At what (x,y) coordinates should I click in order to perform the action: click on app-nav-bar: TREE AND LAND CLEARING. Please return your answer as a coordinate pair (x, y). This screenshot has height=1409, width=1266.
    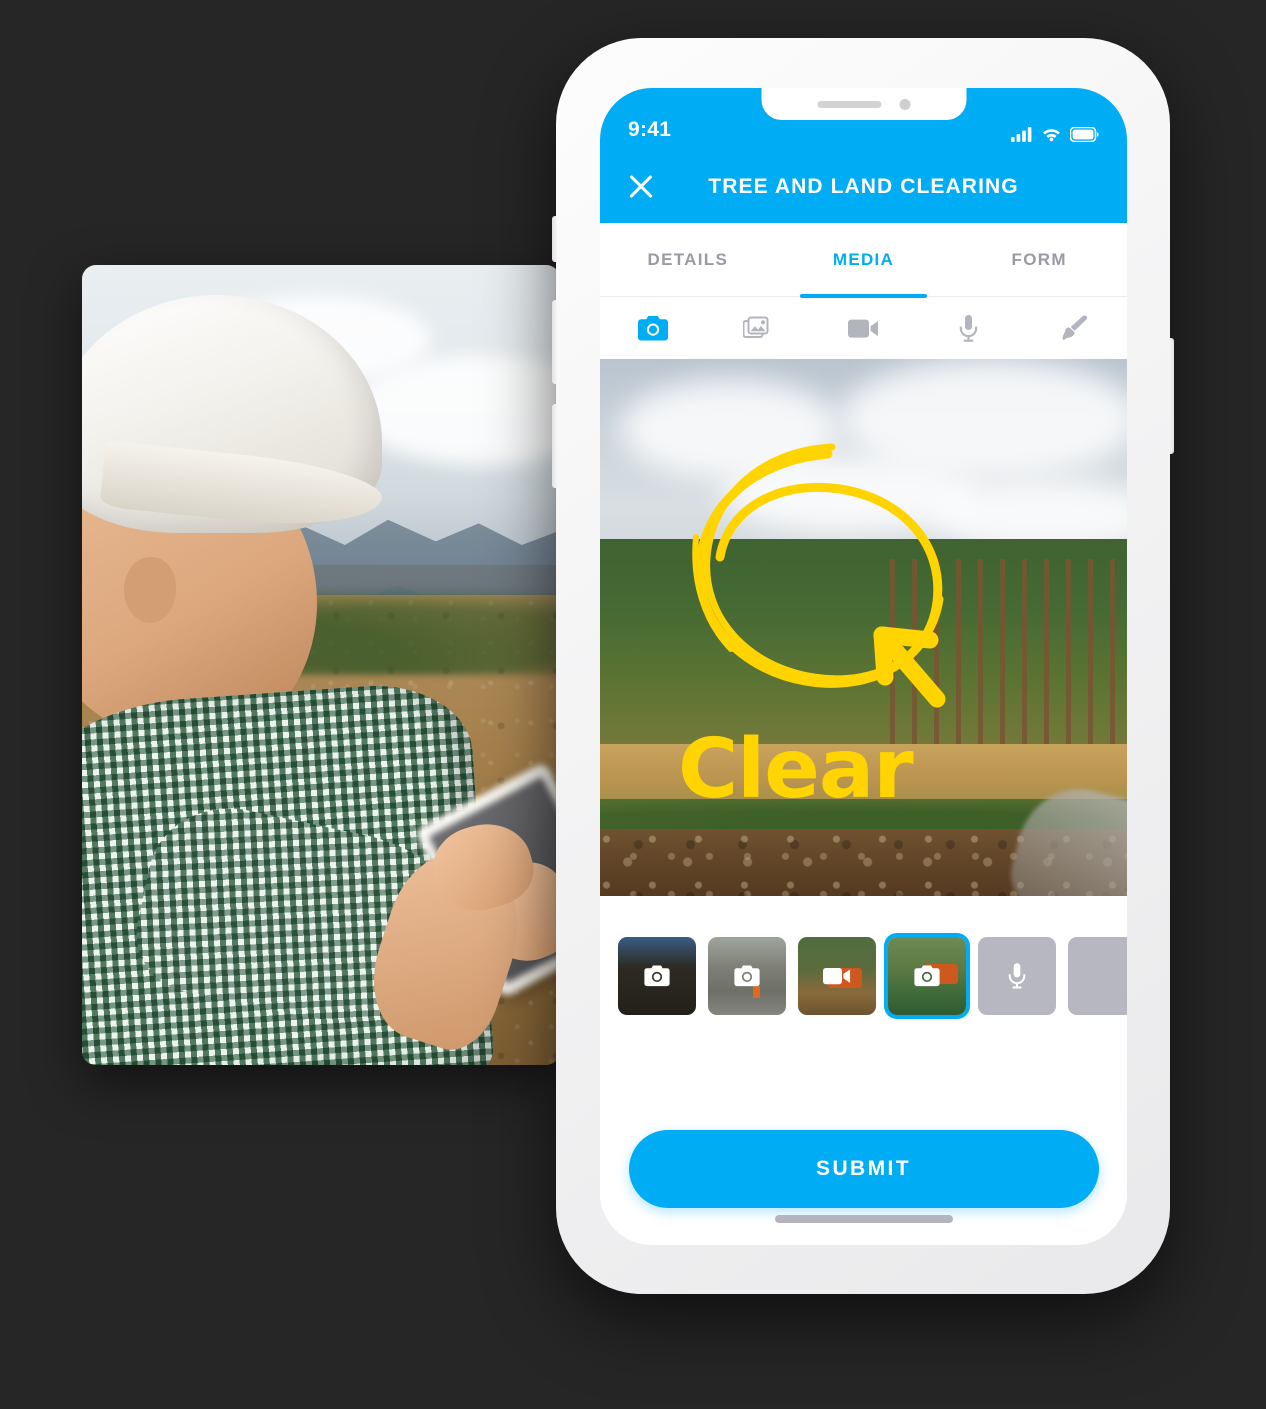
    Looking at the image, I should click on (863, 186).